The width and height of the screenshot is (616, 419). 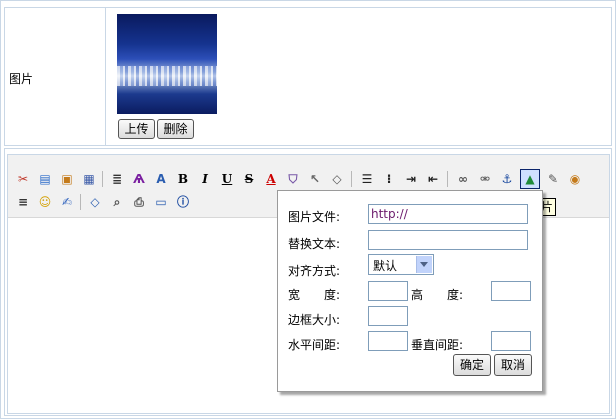 What do you see at coordinates (553, 179) in the screenshot?
I see `flash-icon: ✎` at bounding box center [553, 179].